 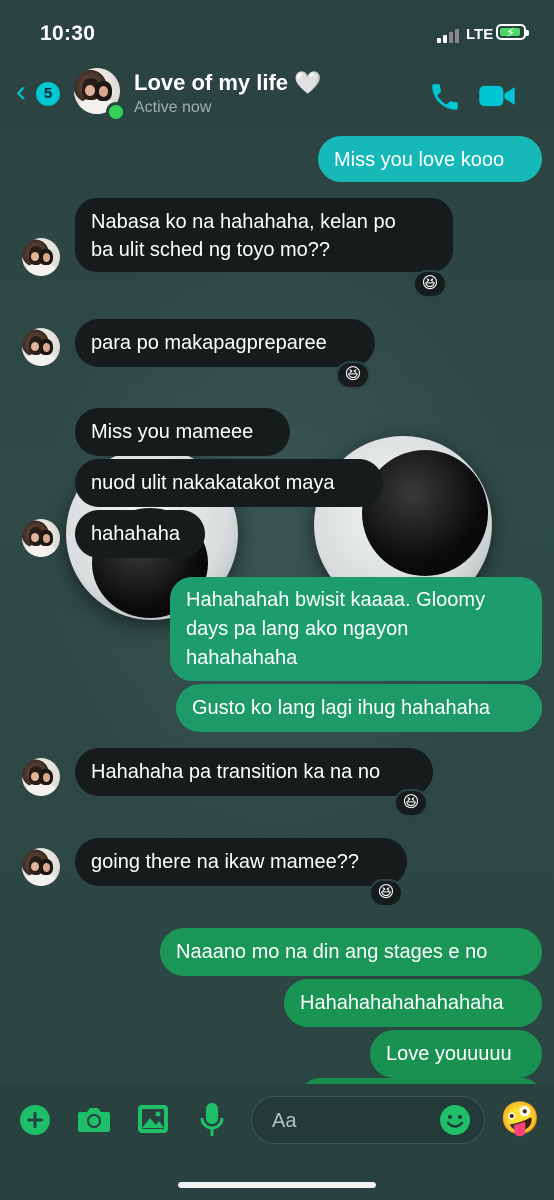 I want to click on message-text: Naaano mo na din ang stages e no, so click(x=332, y=952).